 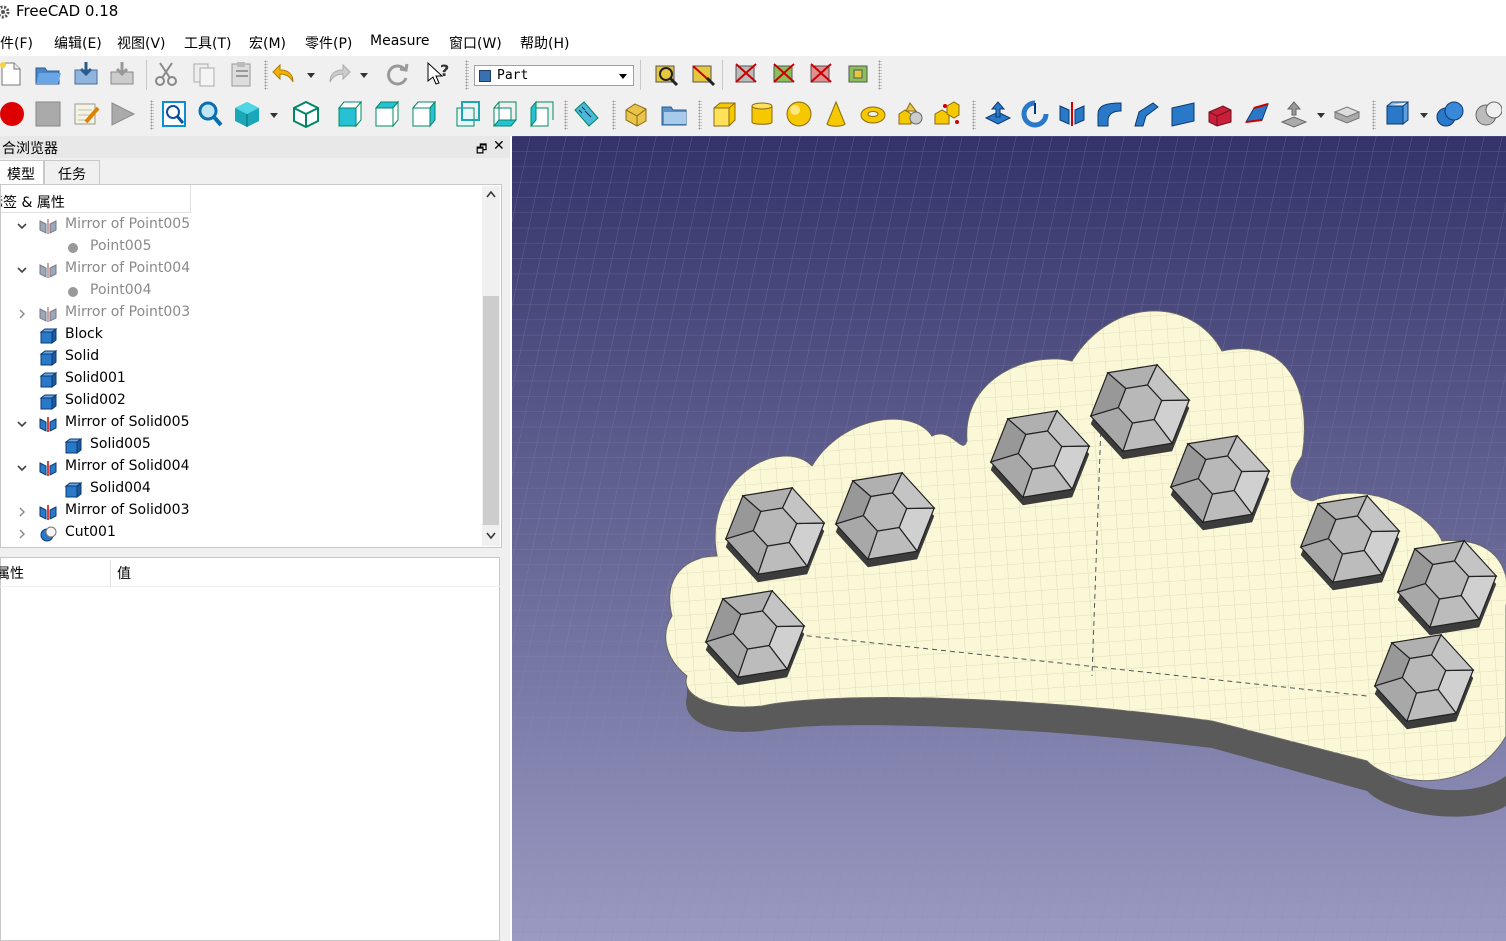 I want to click on chamfer-icon, so click(x=1146, y=114).